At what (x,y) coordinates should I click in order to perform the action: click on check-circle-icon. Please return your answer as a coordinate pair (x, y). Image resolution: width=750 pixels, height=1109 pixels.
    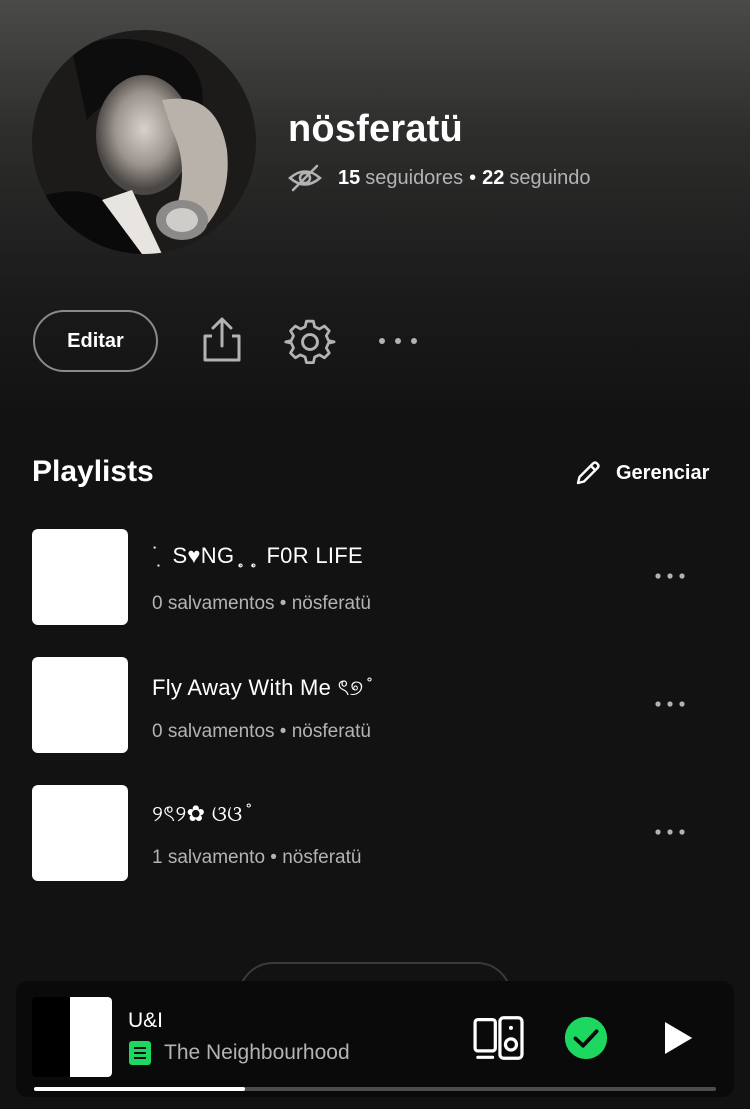
    Looking at the image, I should click on (586, 1038).